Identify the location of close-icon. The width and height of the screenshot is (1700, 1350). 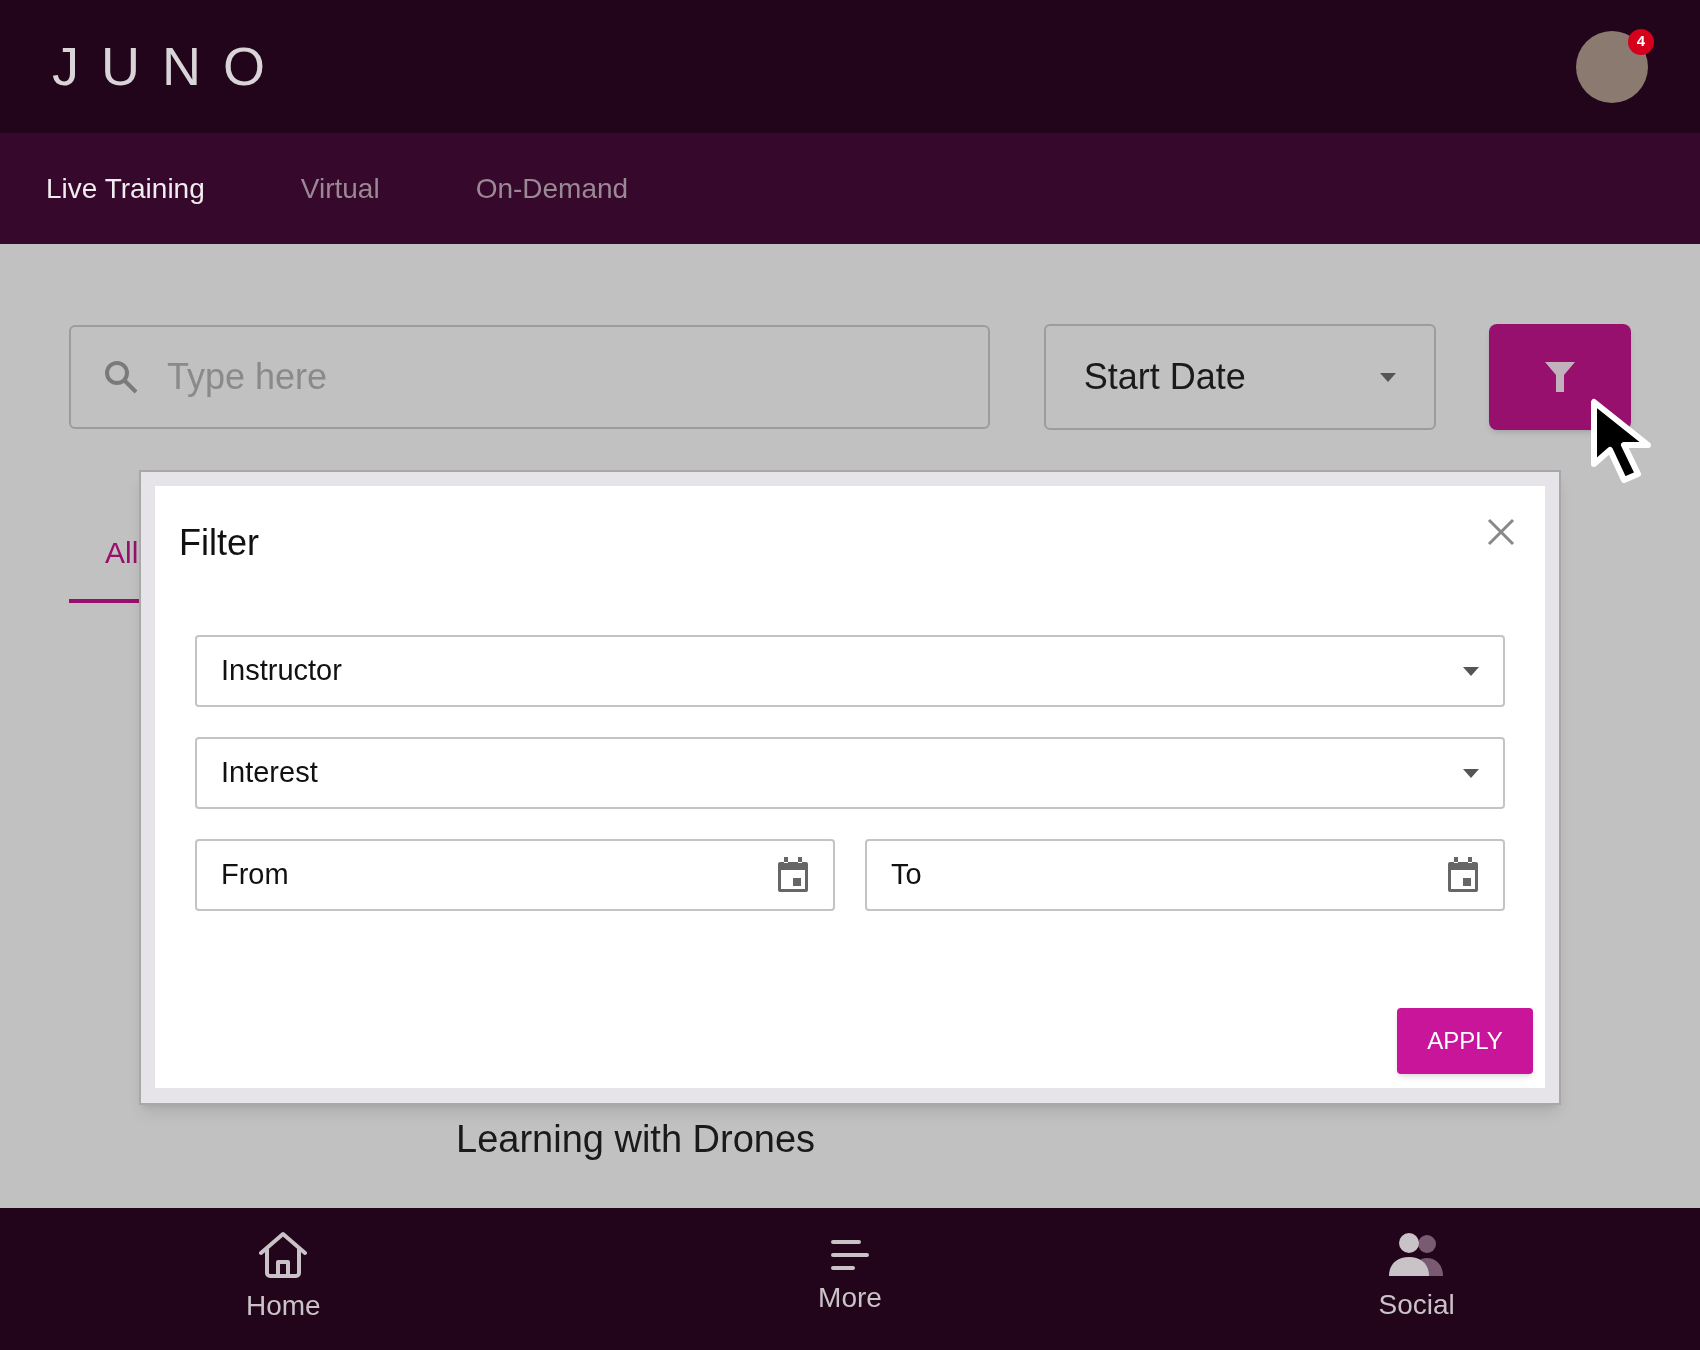
(1501, 532).